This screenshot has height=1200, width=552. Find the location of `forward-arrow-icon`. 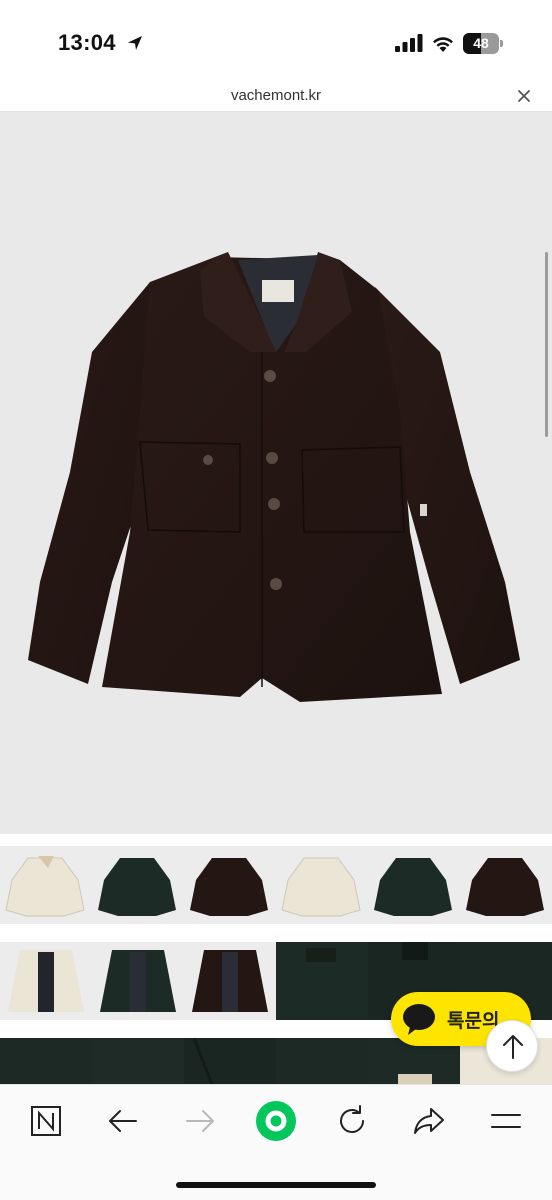

forward-arrow-icon is located at coordinates (200, 1121).